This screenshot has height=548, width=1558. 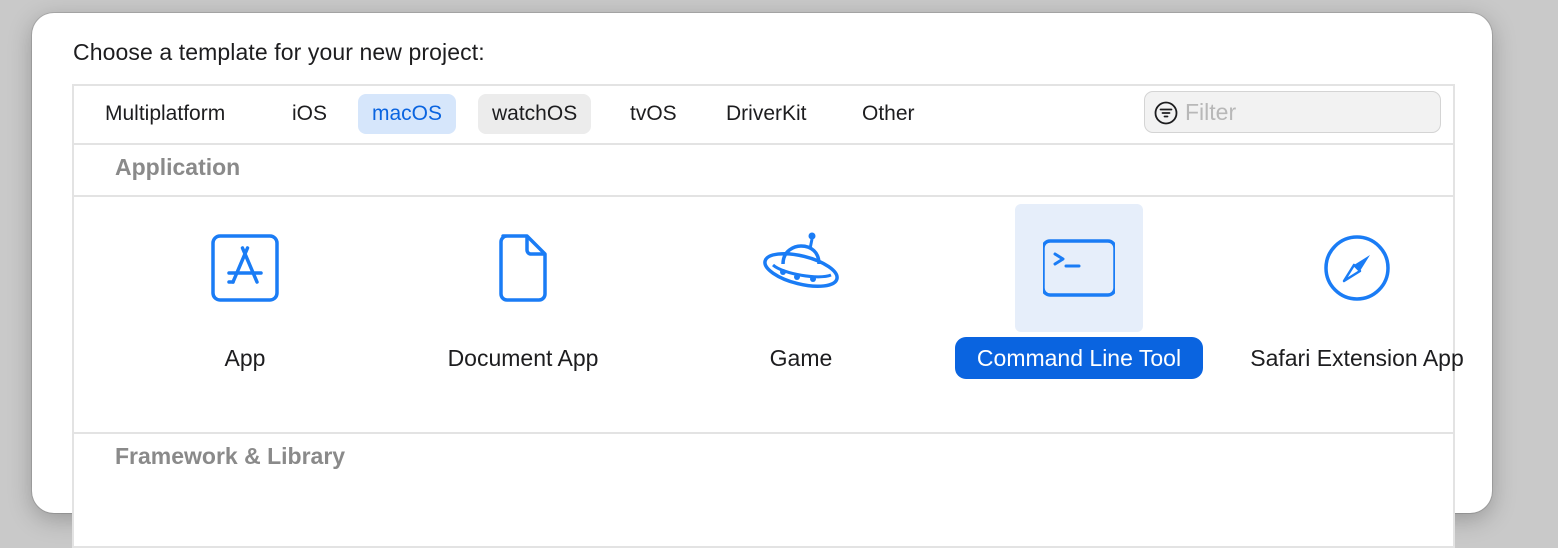 I want to click on filter-input, so click(x=1307, y=112).